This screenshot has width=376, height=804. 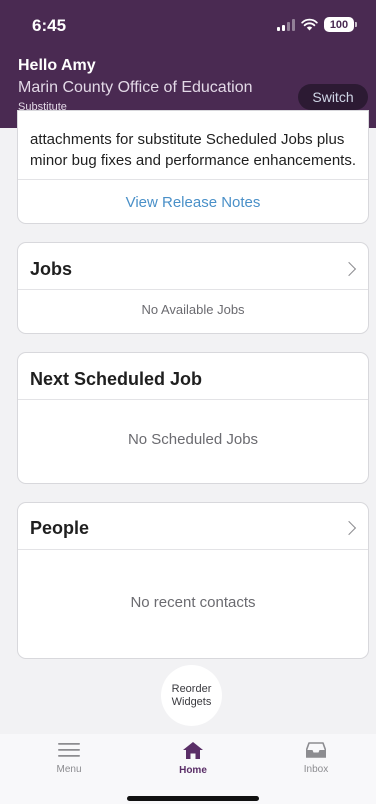 I want to click on organization-name: Marin County Office of Education, so click(x=135, y=87).